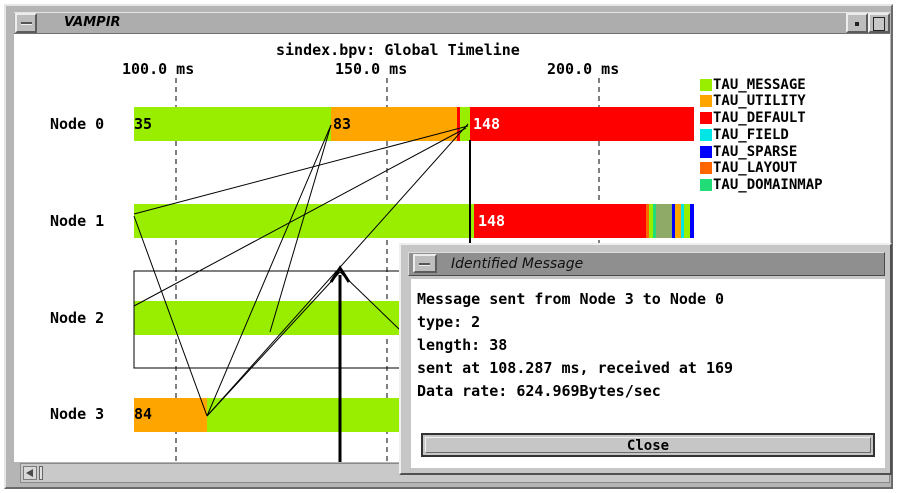 This screenshot has width=897, height=493. What do you see at coordinates (539, 391) in the screenshot?
I see `message-data-rate: Data rate: 624.969Bytes/sec` at bounding box center [539, 391].